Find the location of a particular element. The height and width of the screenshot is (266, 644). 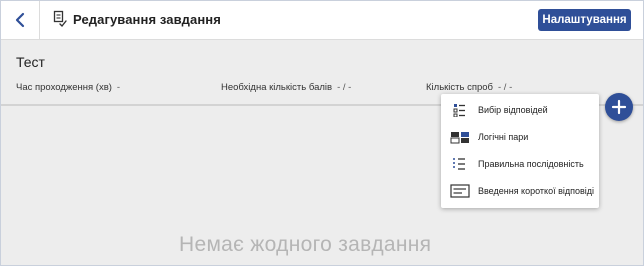

test-name: Тест is located at coordinates (30, 62).